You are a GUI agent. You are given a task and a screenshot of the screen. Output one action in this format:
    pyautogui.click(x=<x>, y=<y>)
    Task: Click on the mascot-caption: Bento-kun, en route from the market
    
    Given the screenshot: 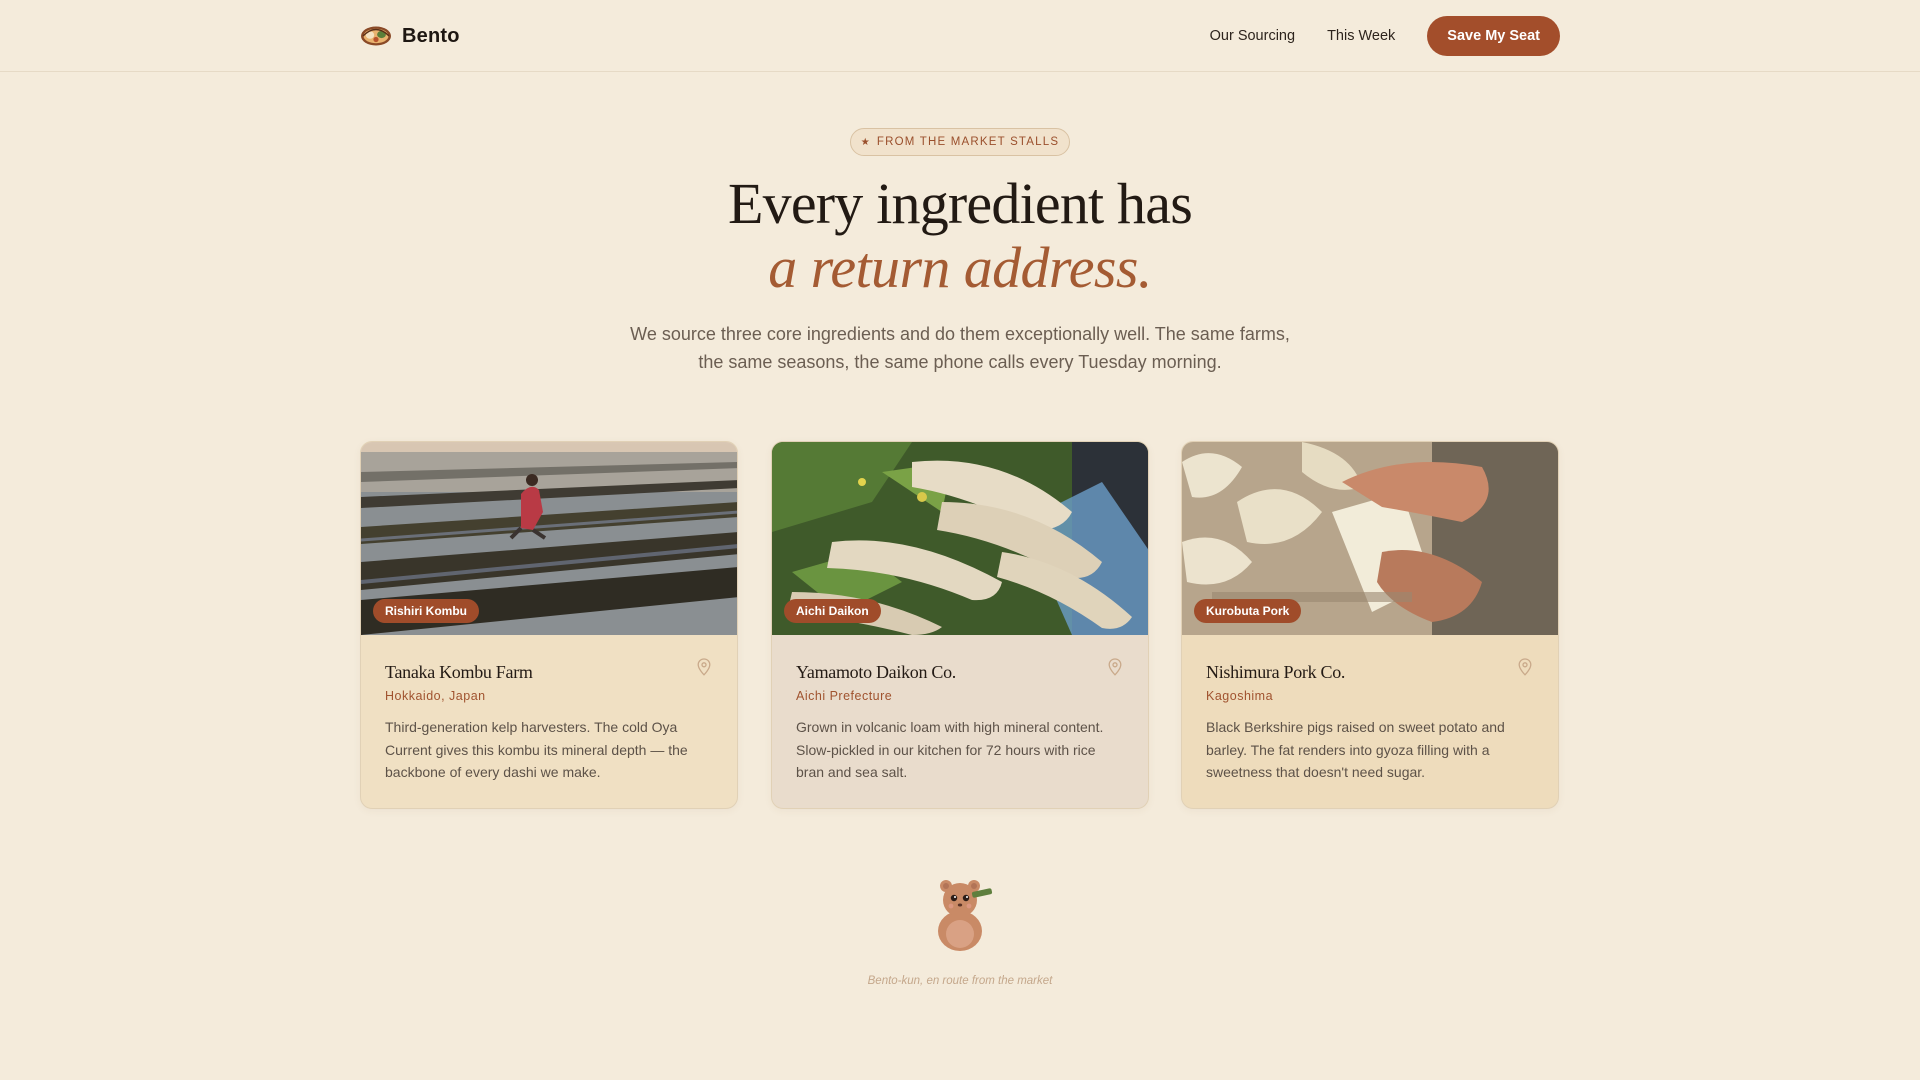 What is the action you would take?
    pyautogui.click(x=960, y=981)
    